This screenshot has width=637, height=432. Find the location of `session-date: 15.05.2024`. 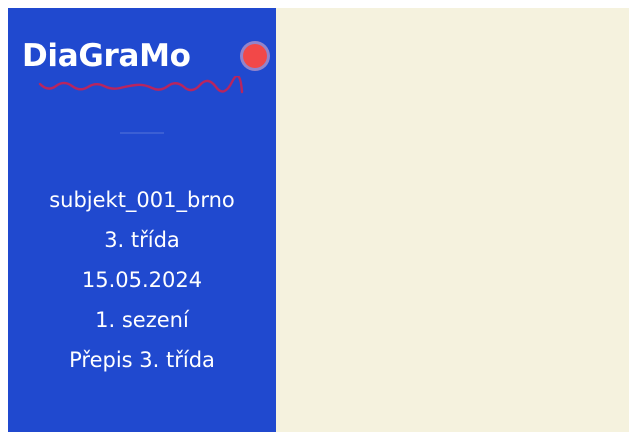

session-date: 15.05.2024 is located at coordinates (142, 280).